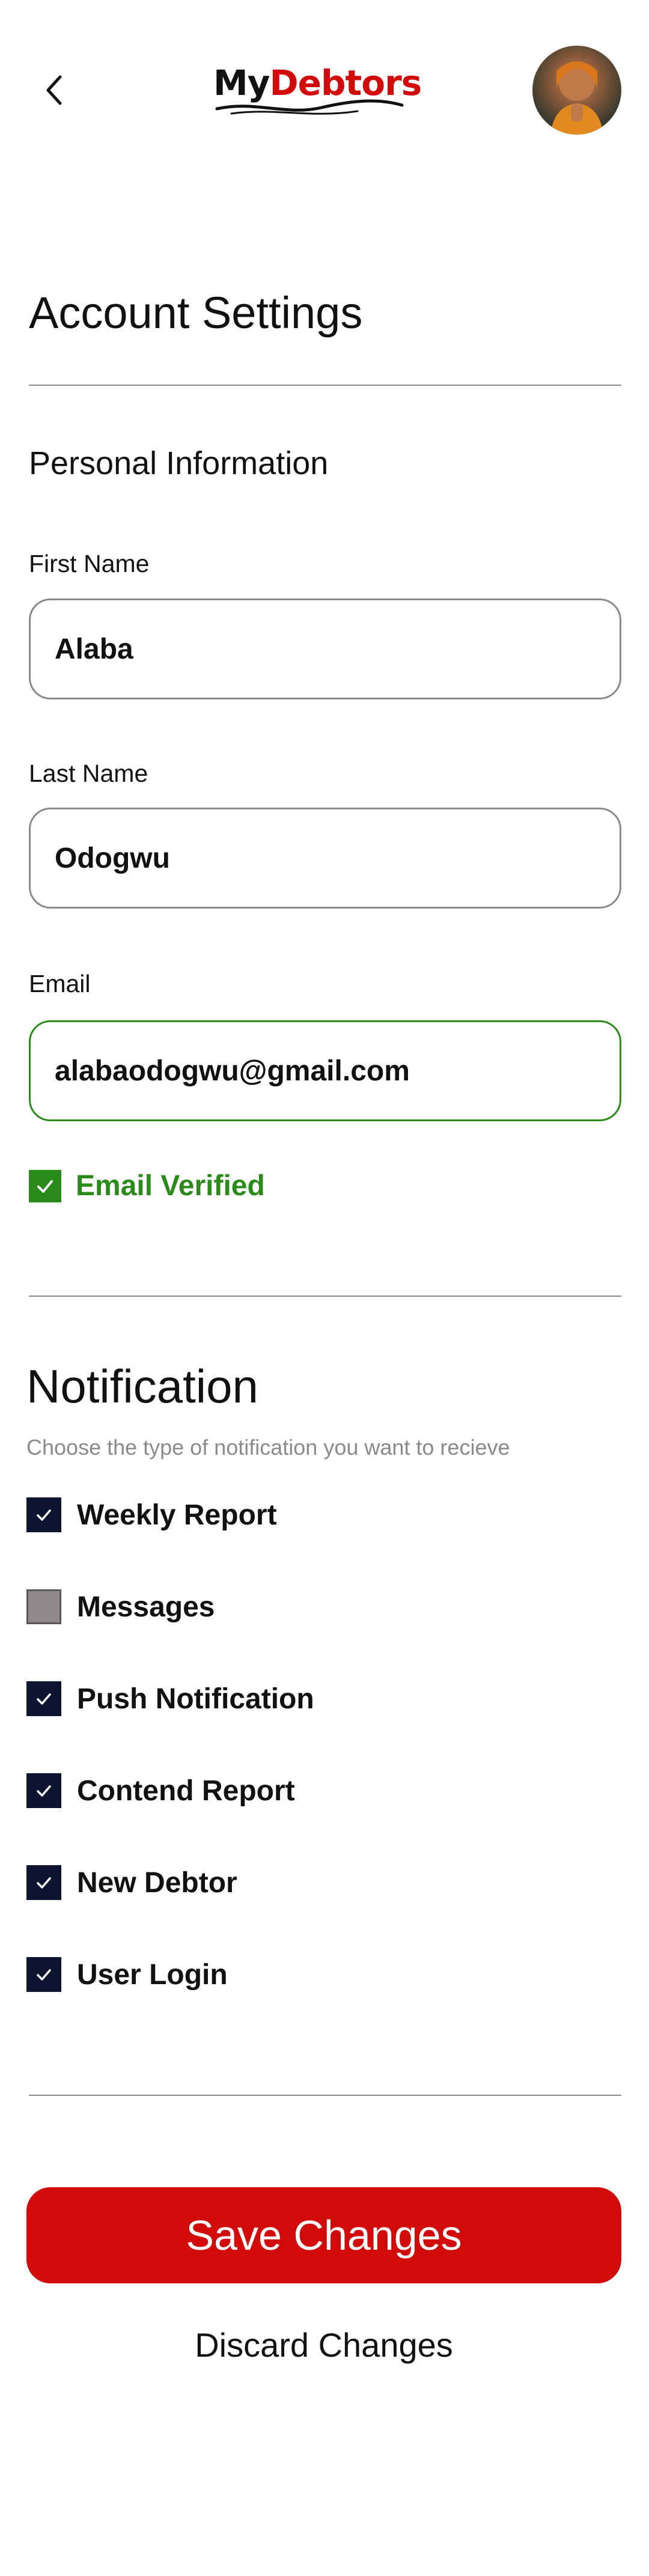 This screenshot has width=649, height=2576. I want to click on logo-text-debtors: Debtors, so click(346, 82).